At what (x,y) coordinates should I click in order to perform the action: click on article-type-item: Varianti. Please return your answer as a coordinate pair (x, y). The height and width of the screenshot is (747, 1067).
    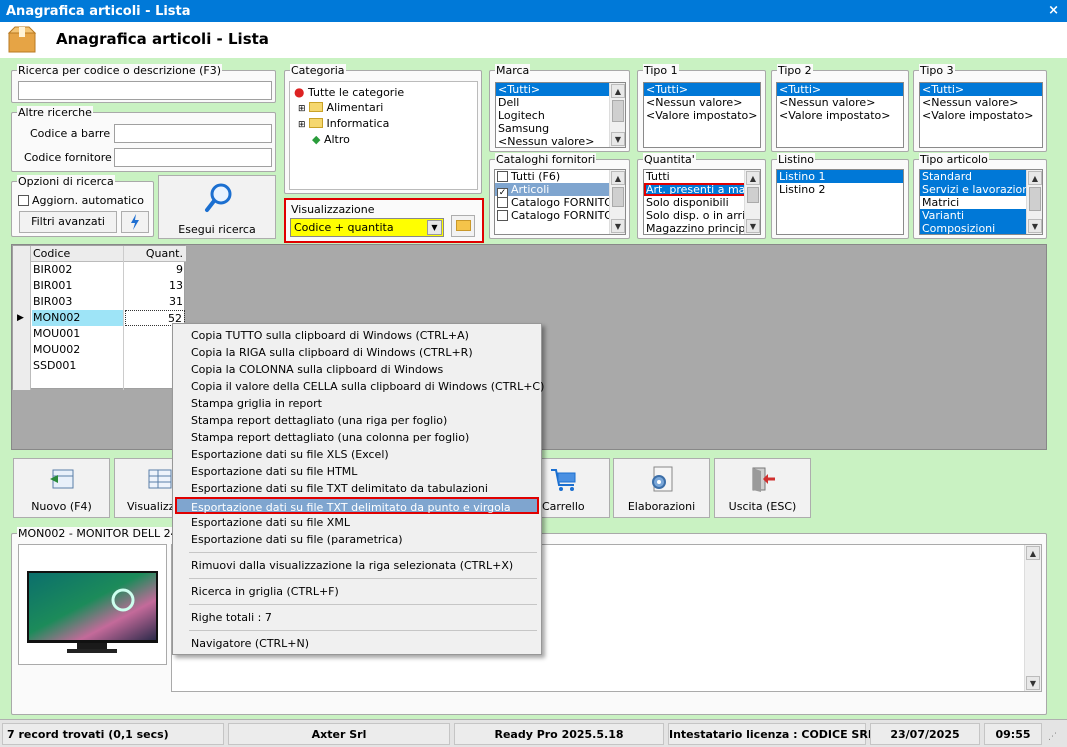
    Looking at the image, I should click on (981, 215).